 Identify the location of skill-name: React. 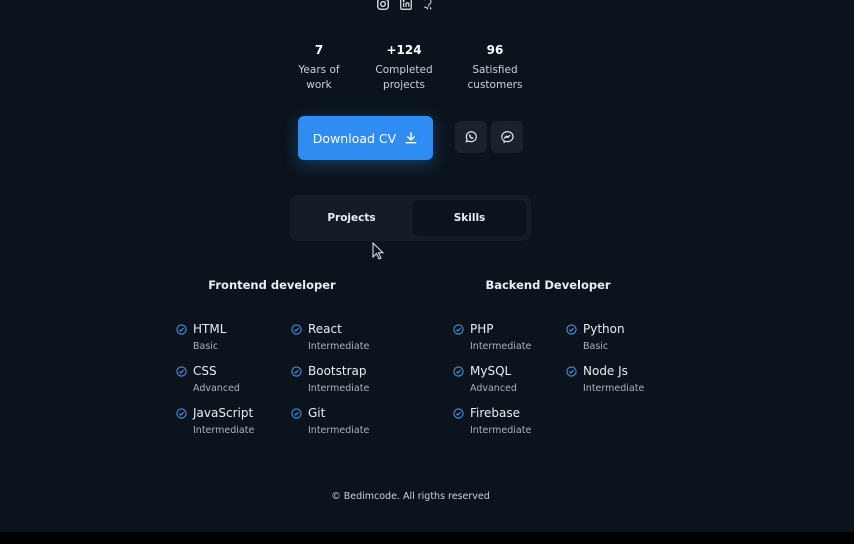
(325, 329).